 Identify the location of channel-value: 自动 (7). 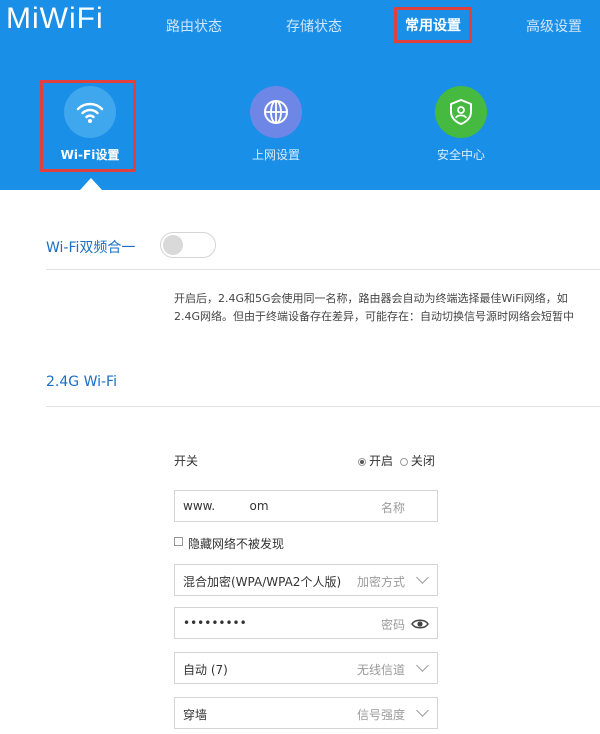
(205, 670).